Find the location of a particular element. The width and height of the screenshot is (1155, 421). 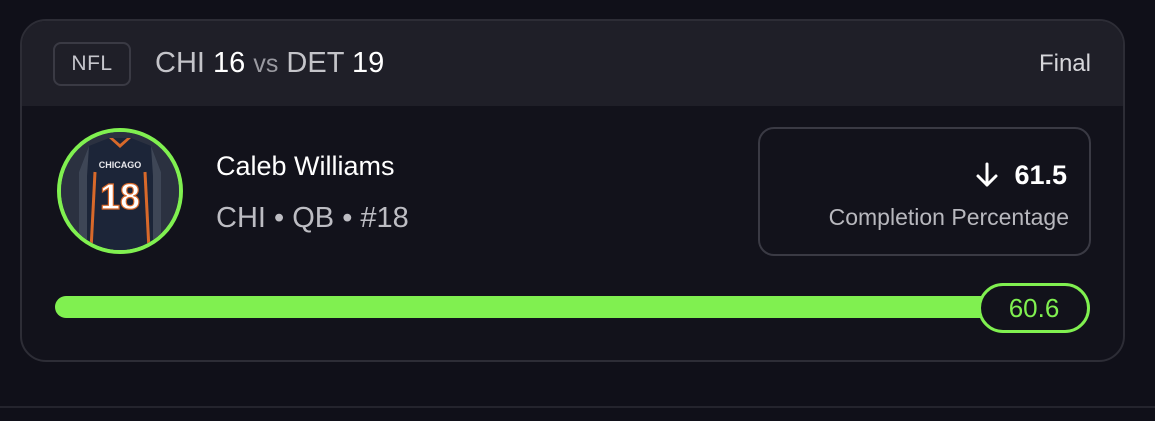

player-avatar: CHICAGO 18 is located at coordinates (120, 191).